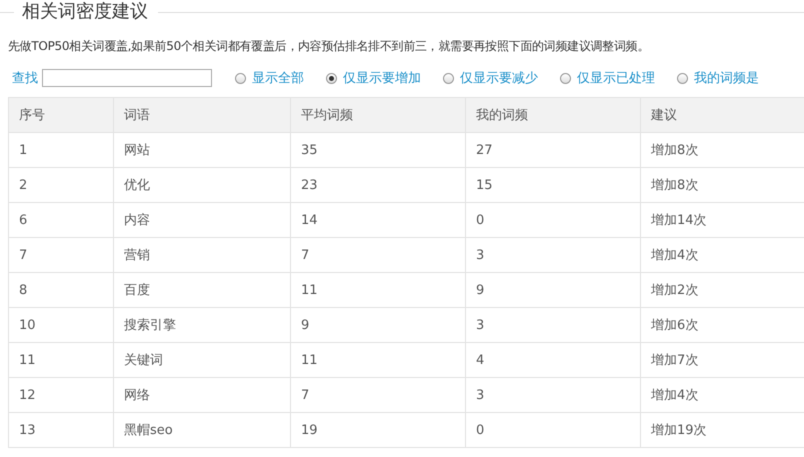  What do you see at coordinates (137, 395) in the screenshot?
I see `table-cell: 网络` at bounding box center [137, 395].